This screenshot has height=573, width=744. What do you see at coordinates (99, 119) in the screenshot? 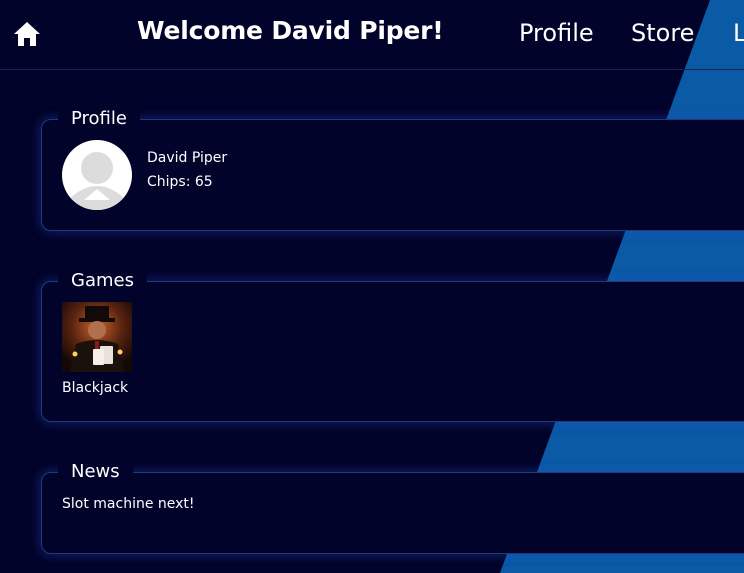
I see `profile-legend: Profile` at bounding box center [99, 119].